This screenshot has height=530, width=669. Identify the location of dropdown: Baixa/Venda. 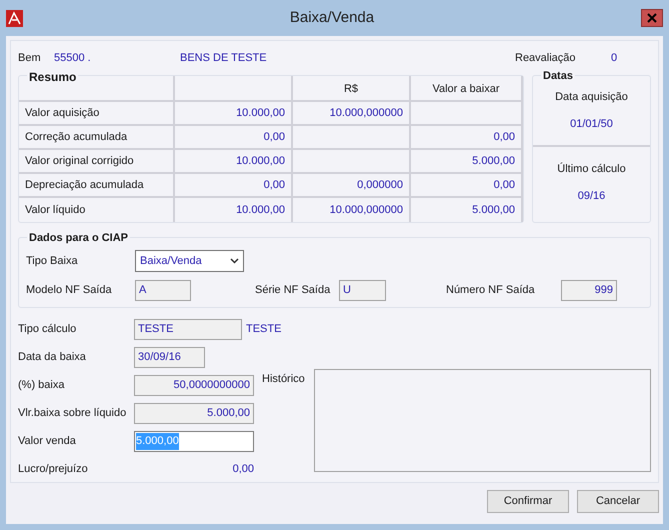
(189, 261).